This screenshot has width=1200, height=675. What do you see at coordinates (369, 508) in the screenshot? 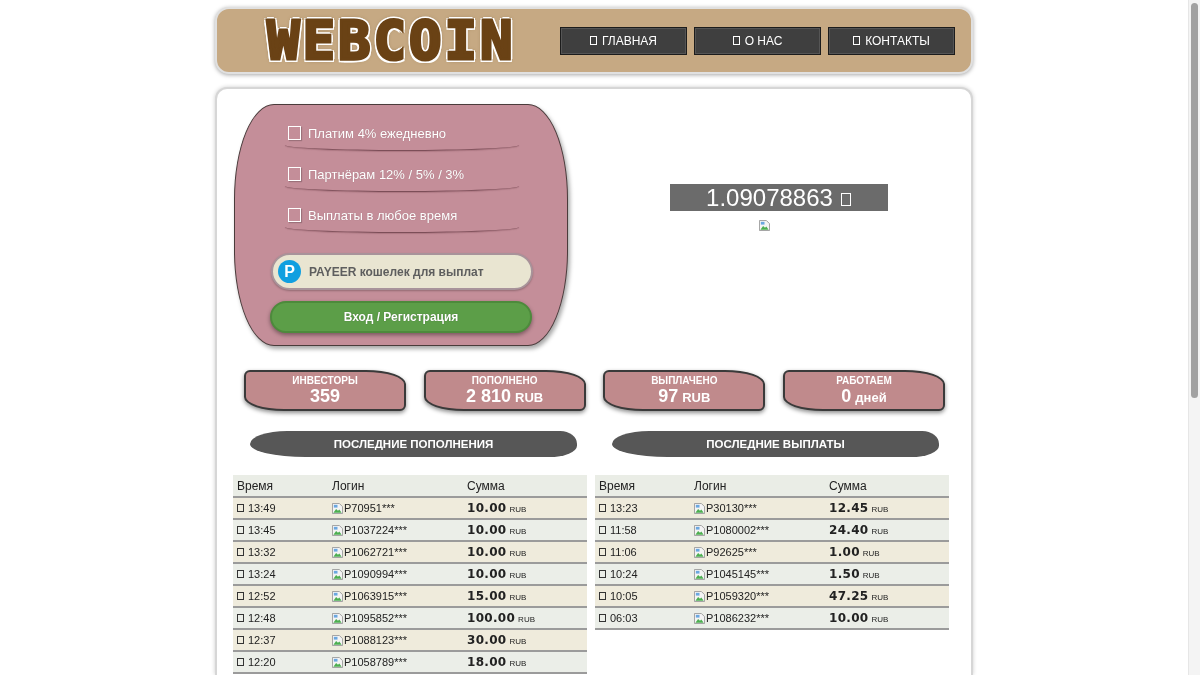
I see `login-text: P70951***` at bounding box center [369, 508].